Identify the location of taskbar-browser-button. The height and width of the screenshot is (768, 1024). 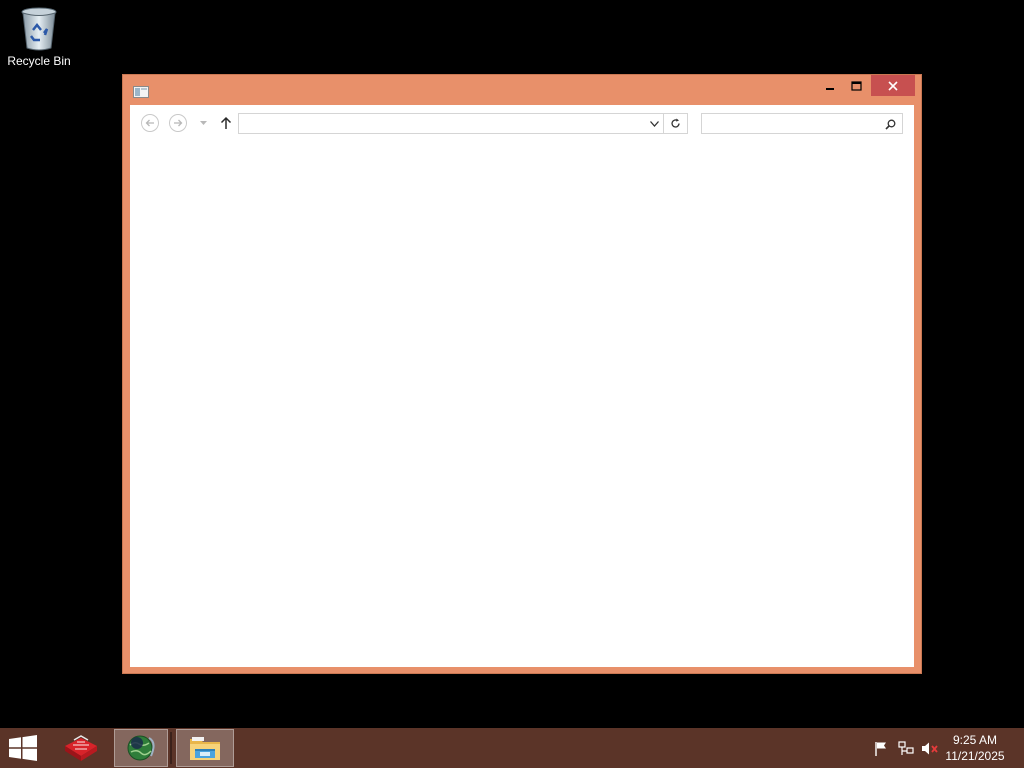
(141, 748).